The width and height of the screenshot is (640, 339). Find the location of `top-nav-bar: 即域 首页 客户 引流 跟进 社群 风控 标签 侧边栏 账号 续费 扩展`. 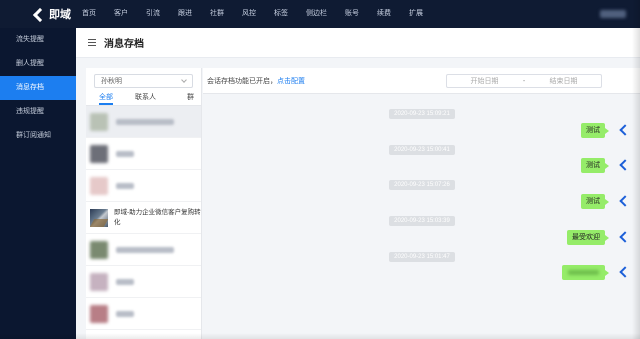

top-nav-bar: 即域 首页 客户 引流 跟进 社群 风控 标签 侧边栏 账号 续费 扩展 is located at coordinates (320, 14).